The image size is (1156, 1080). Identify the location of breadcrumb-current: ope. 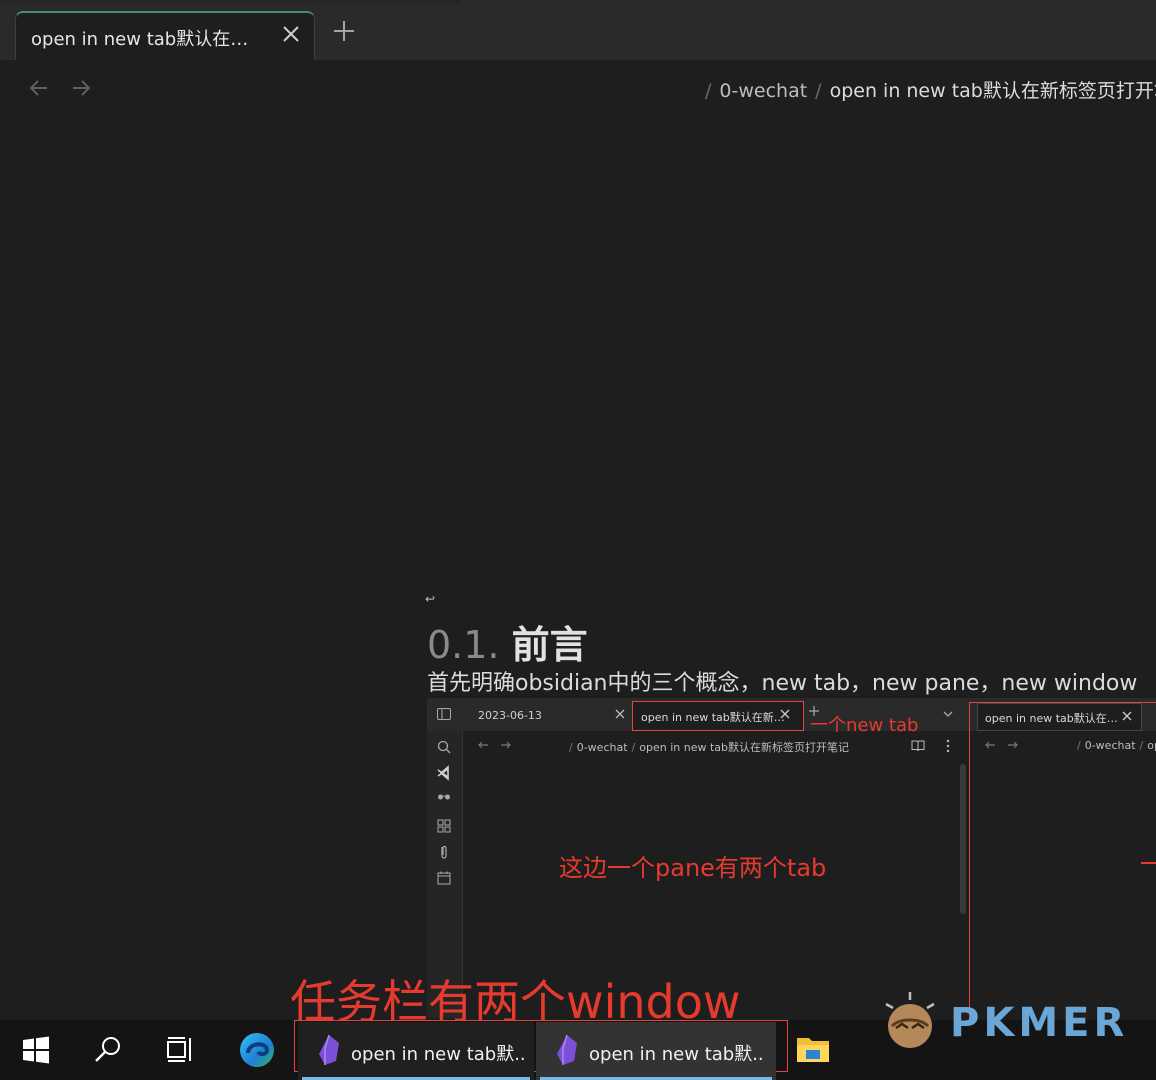
(1151, 745).